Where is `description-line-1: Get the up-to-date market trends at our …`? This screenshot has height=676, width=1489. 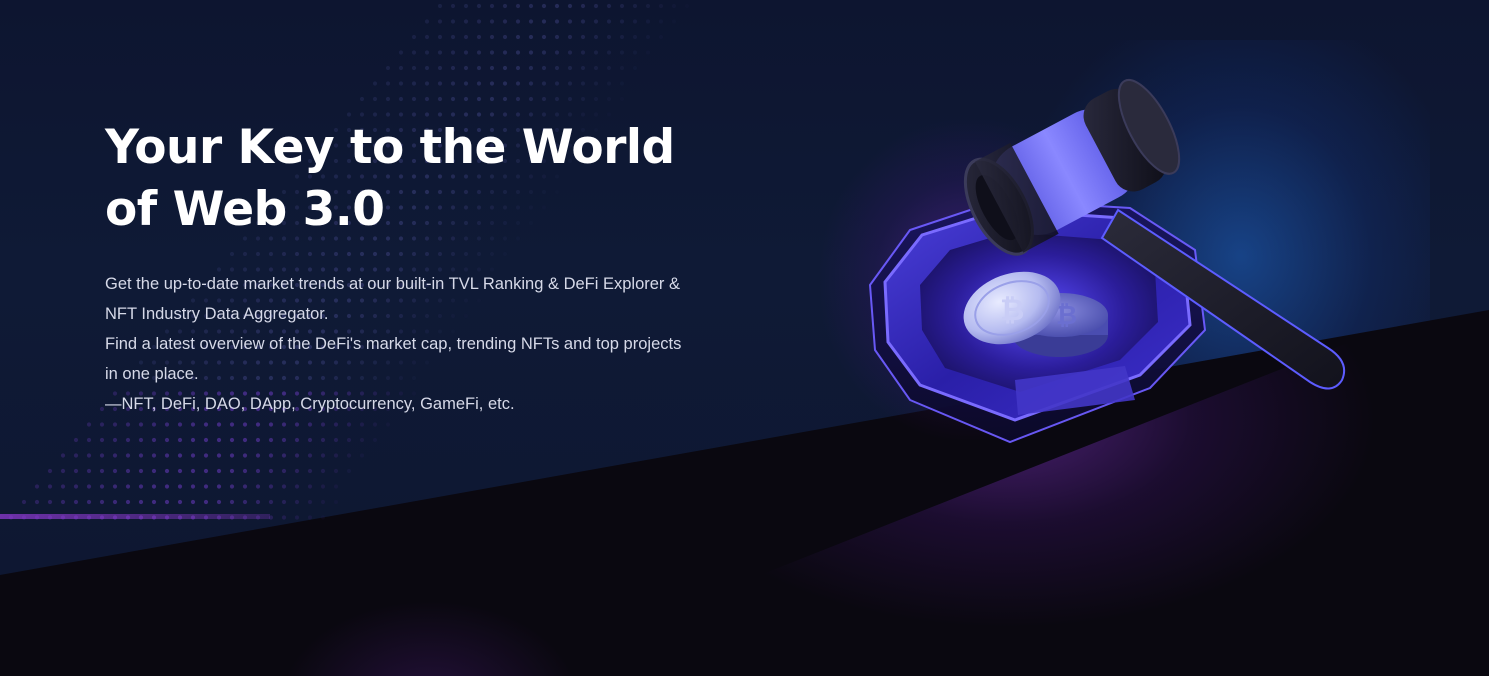 description-line-1: Get the up-to-date market trends at our … is located at coordinates (393, 299).